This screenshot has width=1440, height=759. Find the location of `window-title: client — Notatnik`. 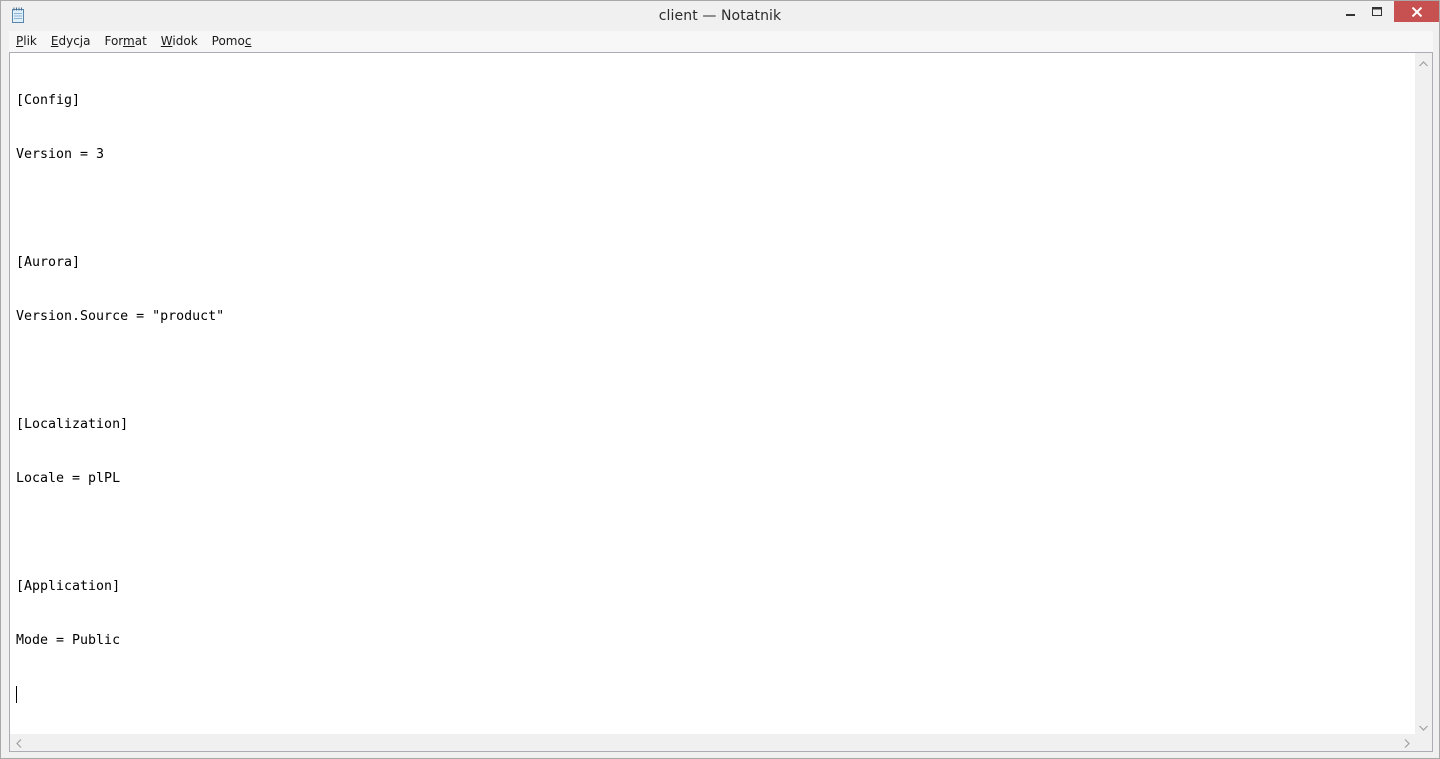

window-title: client — Notatnik is located at coordinates (720, 16).